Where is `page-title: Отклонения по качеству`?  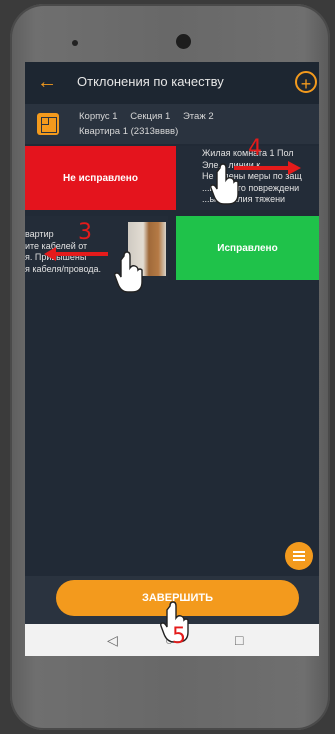 page-title: Отклонения по качеству is located at coordinates (150, 81).